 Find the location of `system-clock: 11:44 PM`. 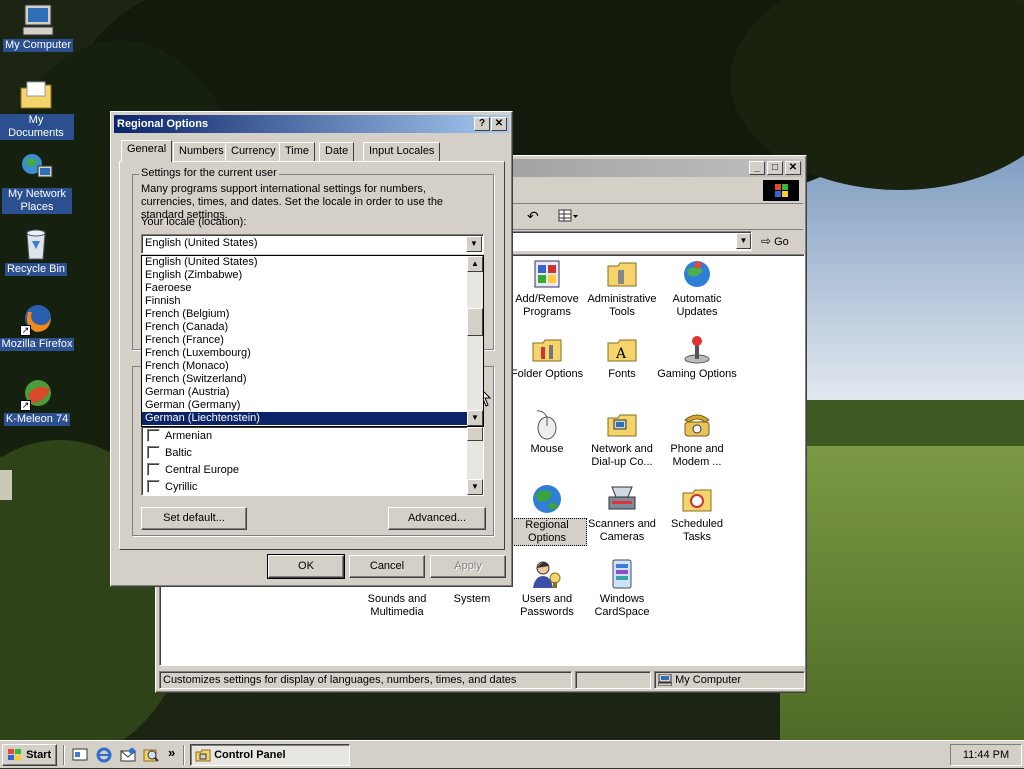

system-clock: 11:44 PM is located at coordinates (986, 755).